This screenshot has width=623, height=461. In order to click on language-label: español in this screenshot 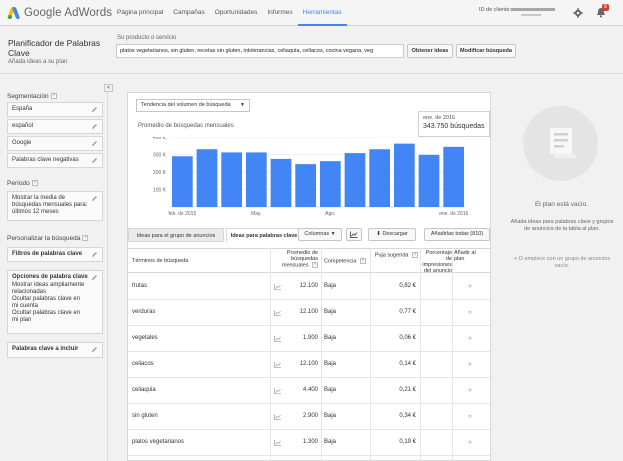, I will do `click(23, 126)`.